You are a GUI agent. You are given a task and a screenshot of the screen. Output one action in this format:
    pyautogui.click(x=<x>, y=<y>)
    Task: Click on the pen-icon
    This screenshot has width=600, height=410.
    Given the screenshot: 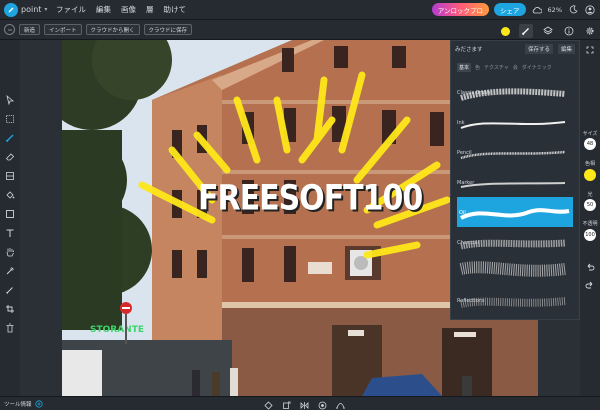 What is the action you would take?
    pyautogui.click(x=10, y=290)
    